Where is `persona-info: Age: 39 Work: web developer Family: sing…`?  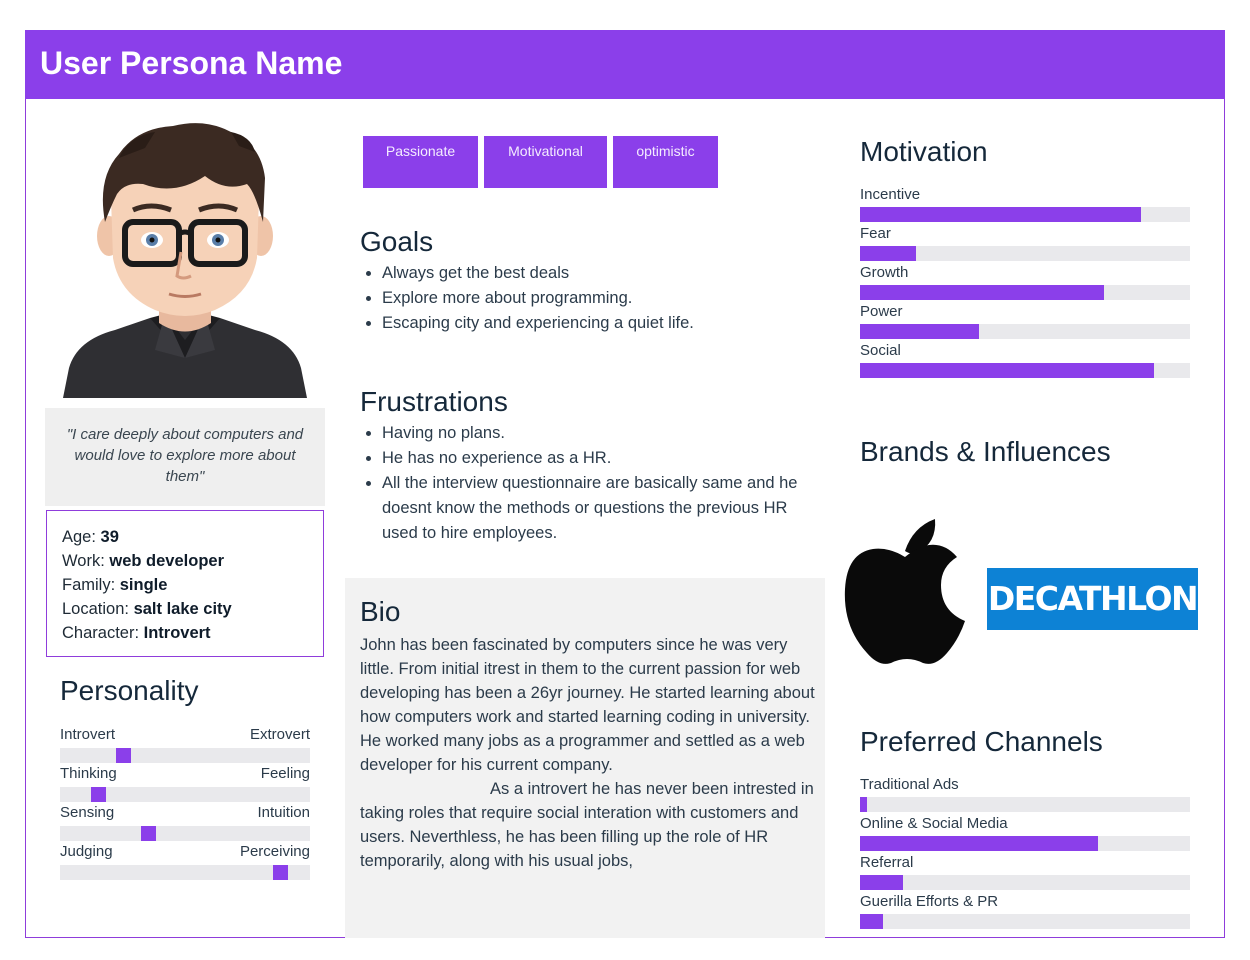 persona-info: Age: 39 Work: web developer Family: sing… is located at coordinates (185, 583).